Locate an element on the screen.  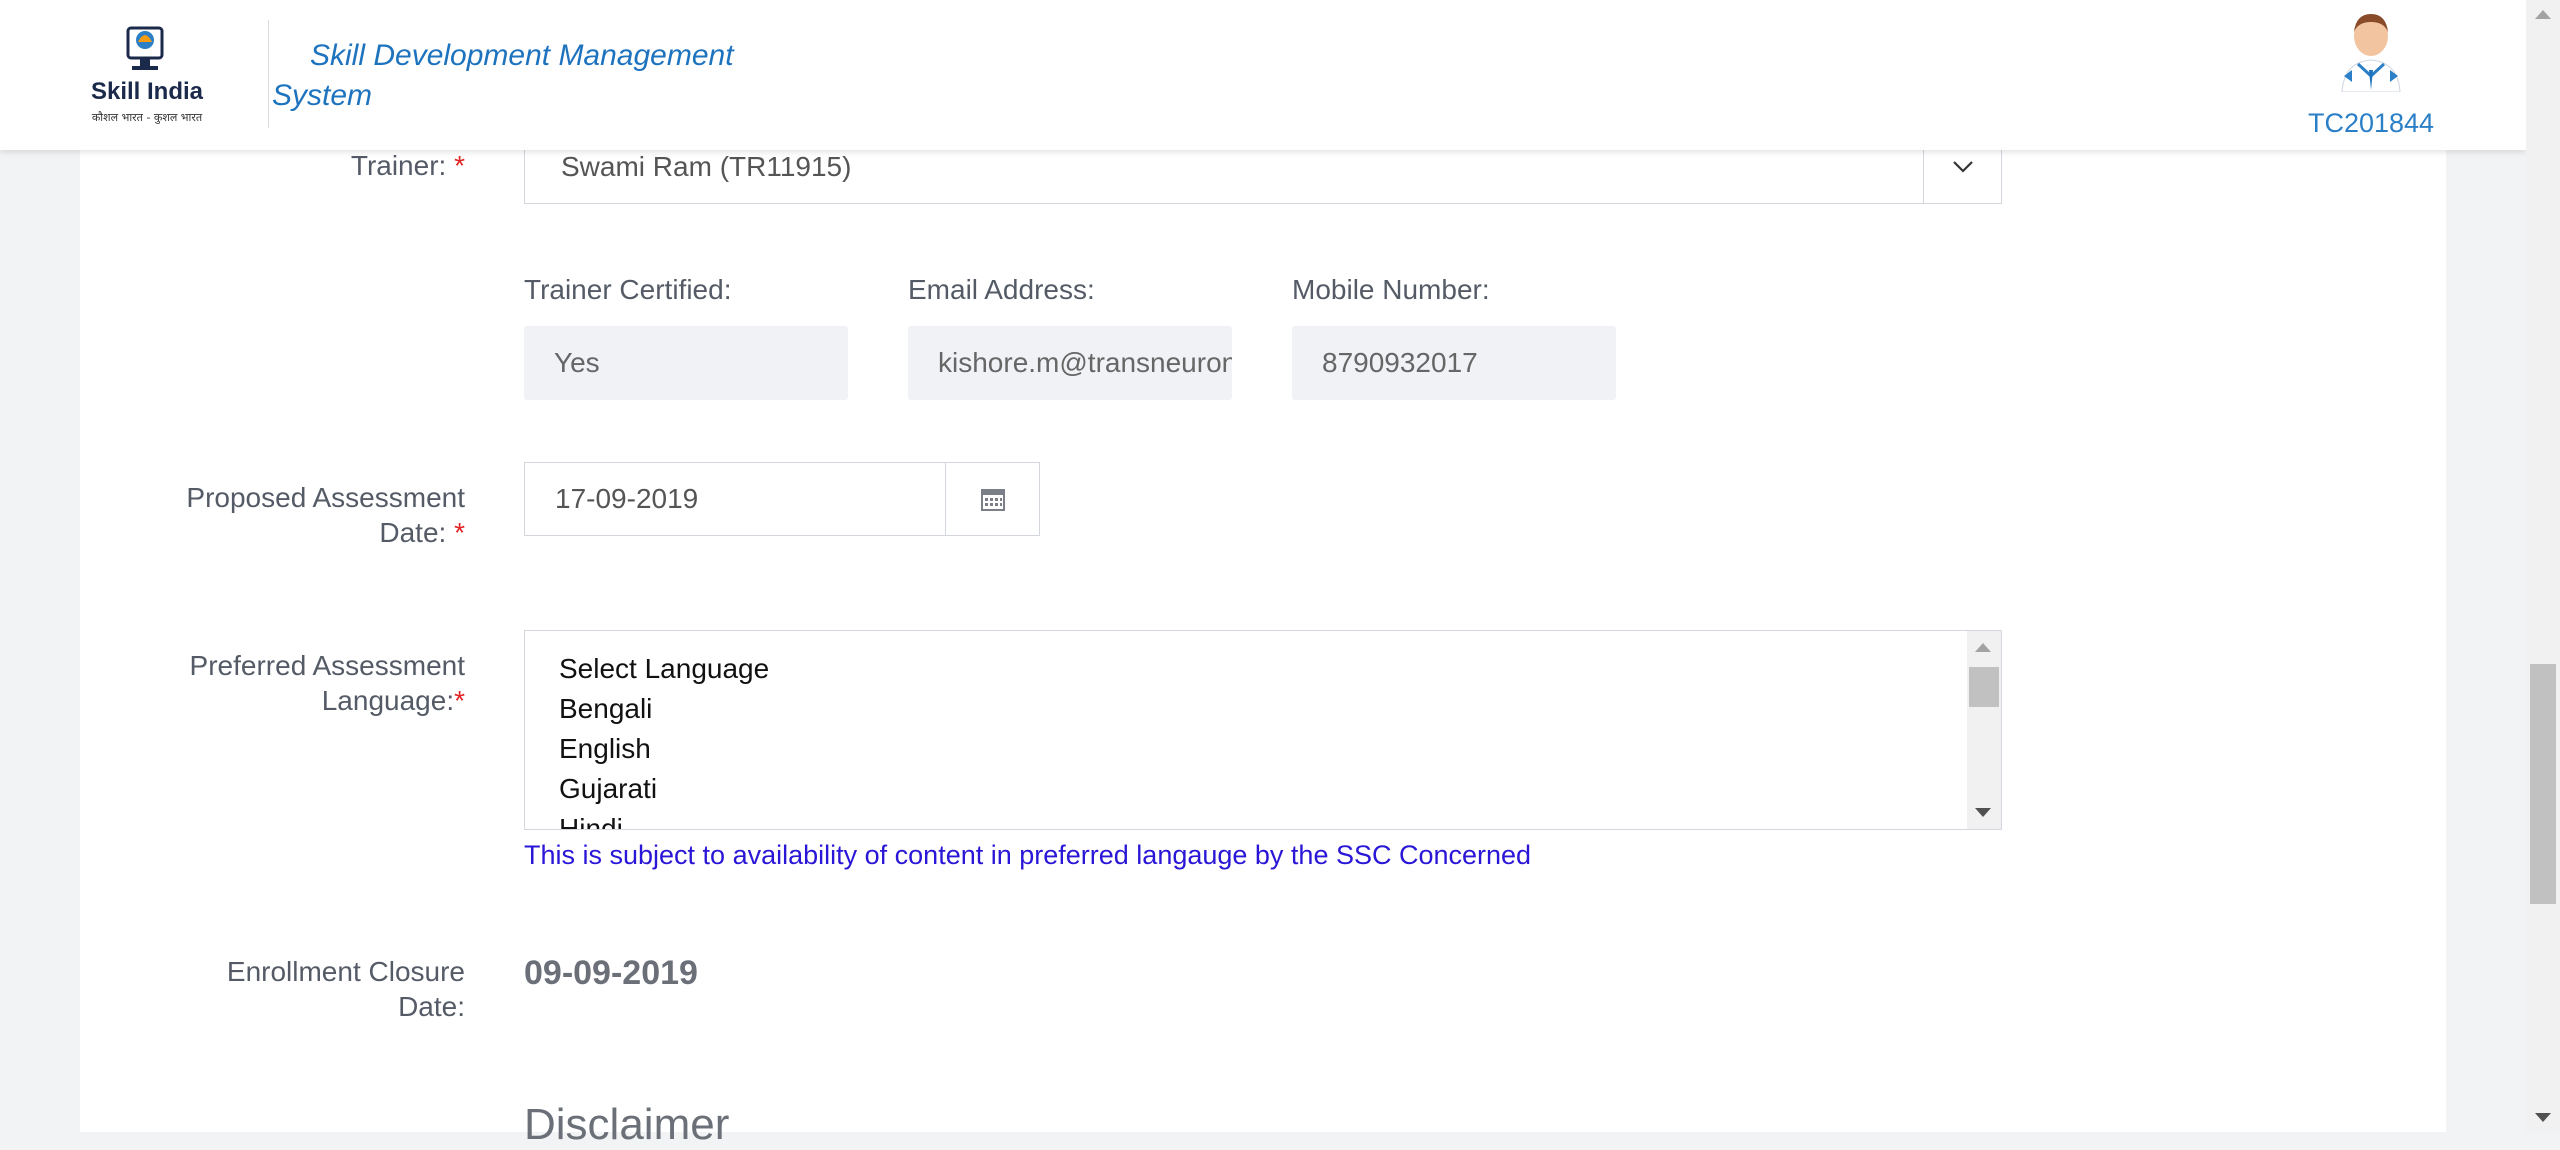
language-label: Preferred Assessment Language:* is located at coordinates (272, 683).